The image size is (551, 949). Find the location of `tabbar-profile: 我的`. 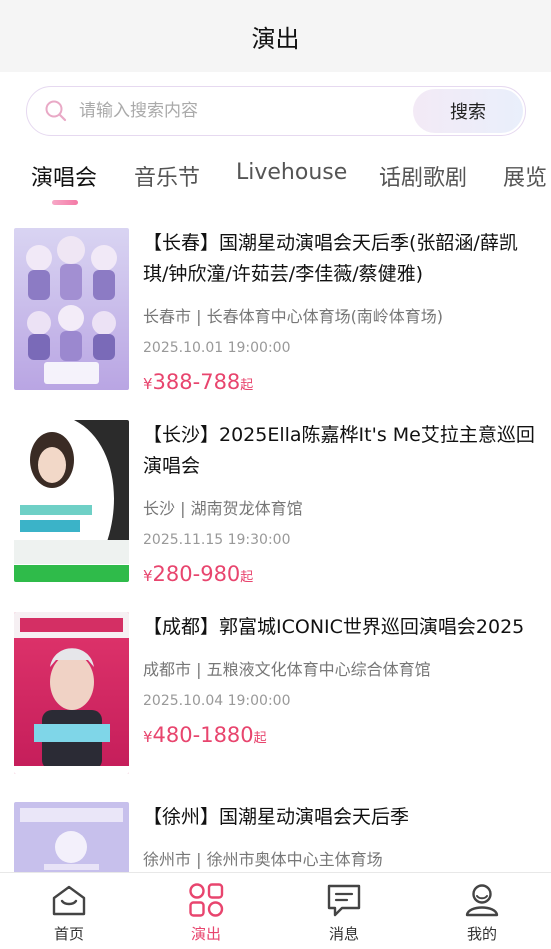

tabbar-profile: 我的 is located at coordinates (482, 911).